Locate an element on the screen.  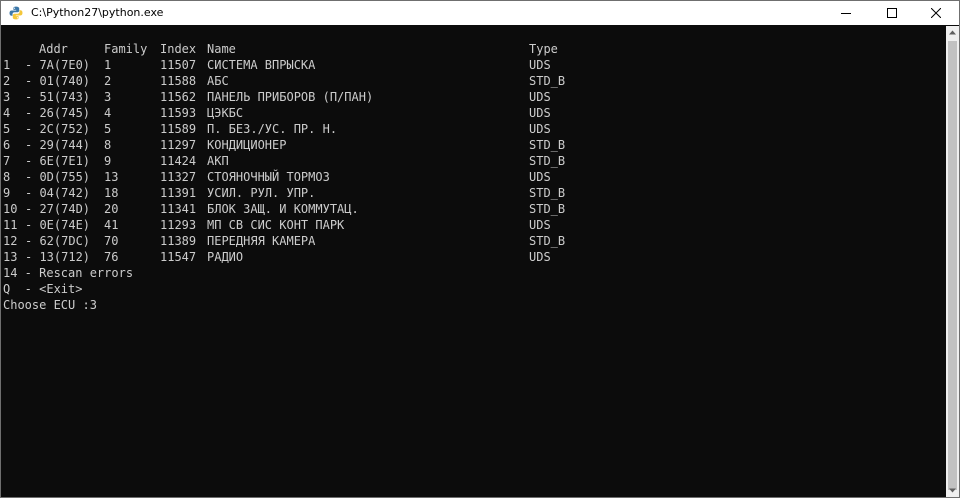
ecu-index: 11389 is located at coordinates (178, 241).